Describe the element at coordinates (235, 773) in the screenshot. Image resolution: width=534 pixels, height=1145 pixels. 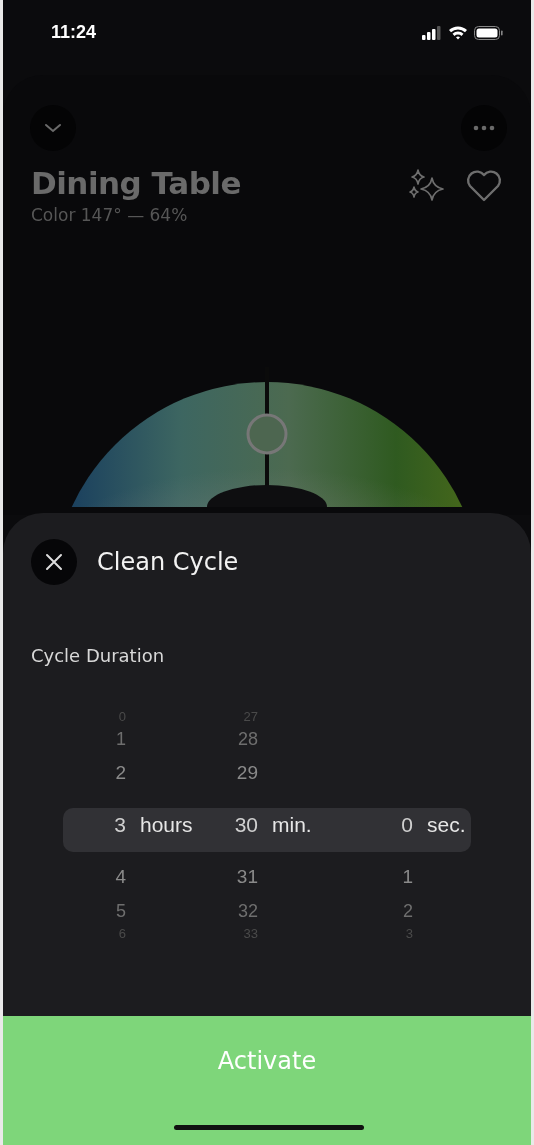
I see `picker-value: 29` at that location.